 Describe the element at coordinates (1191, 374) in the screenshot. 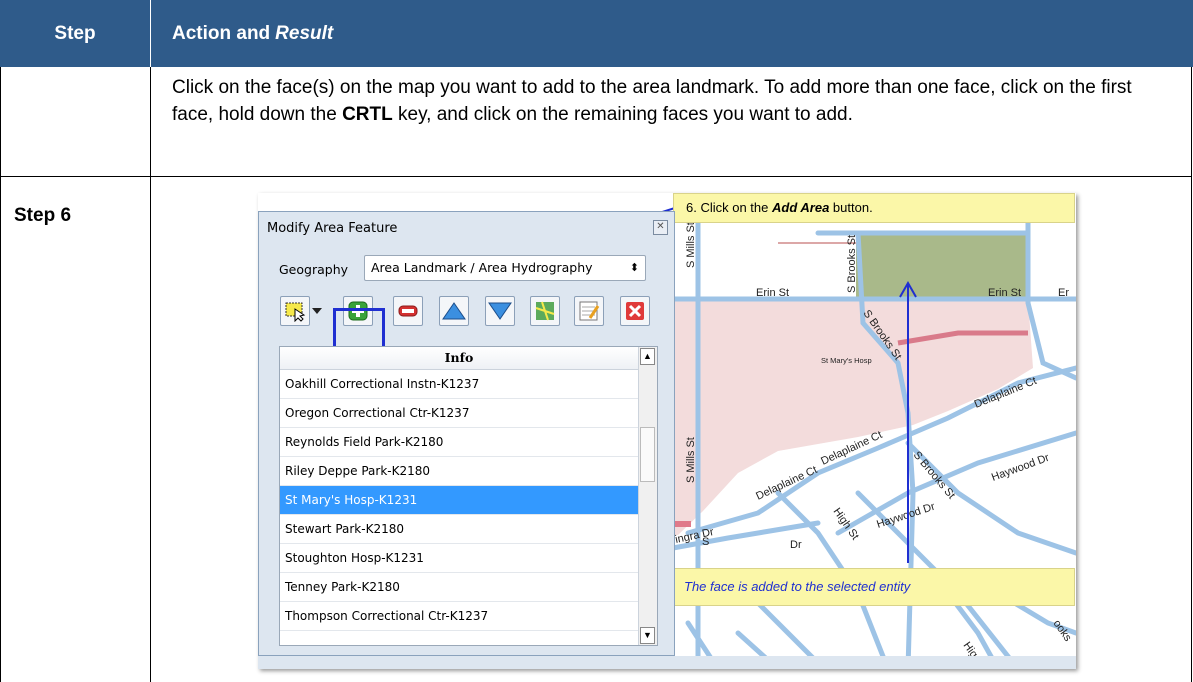

I see `grid-right` at that location.